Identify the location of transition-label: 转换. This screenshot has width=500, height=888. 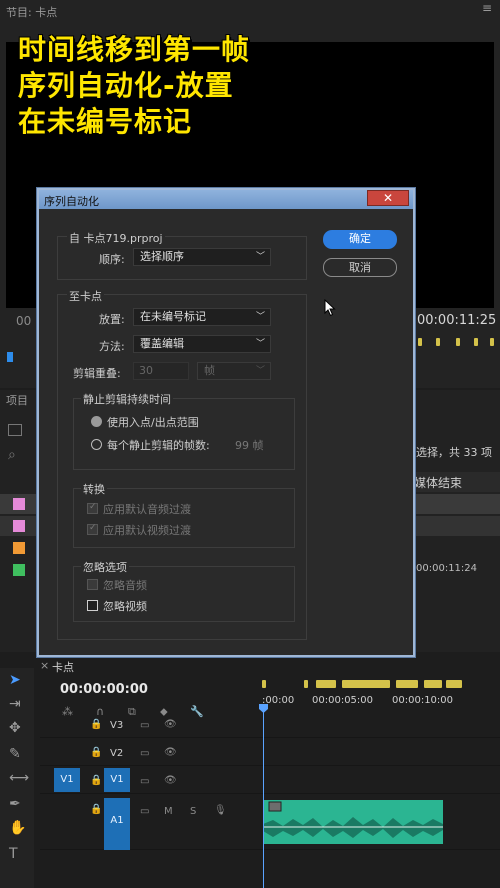
(94, 489).